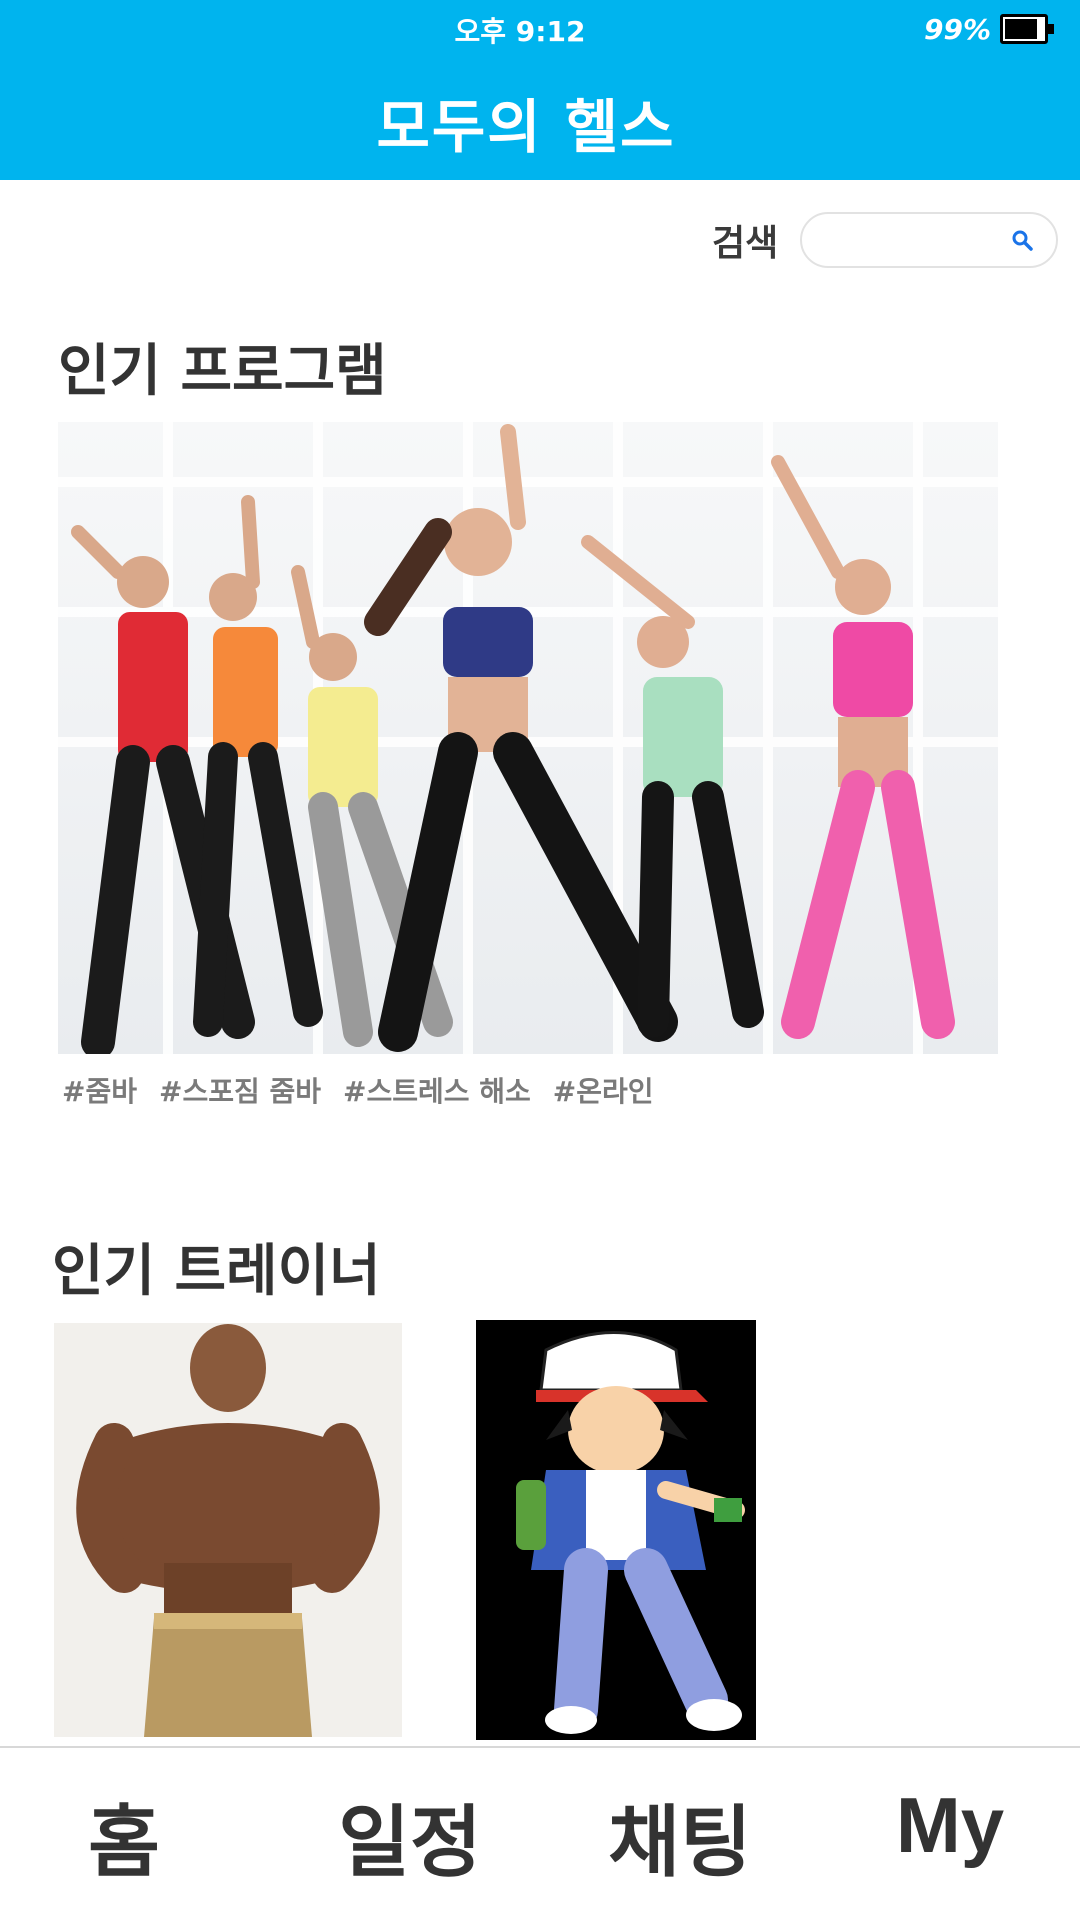 The width and height of the screenshot is (1080, 1920). Describe the element at coordinates (958, 29) in the screenshot. I see `battery-percent: 99%` at that location.